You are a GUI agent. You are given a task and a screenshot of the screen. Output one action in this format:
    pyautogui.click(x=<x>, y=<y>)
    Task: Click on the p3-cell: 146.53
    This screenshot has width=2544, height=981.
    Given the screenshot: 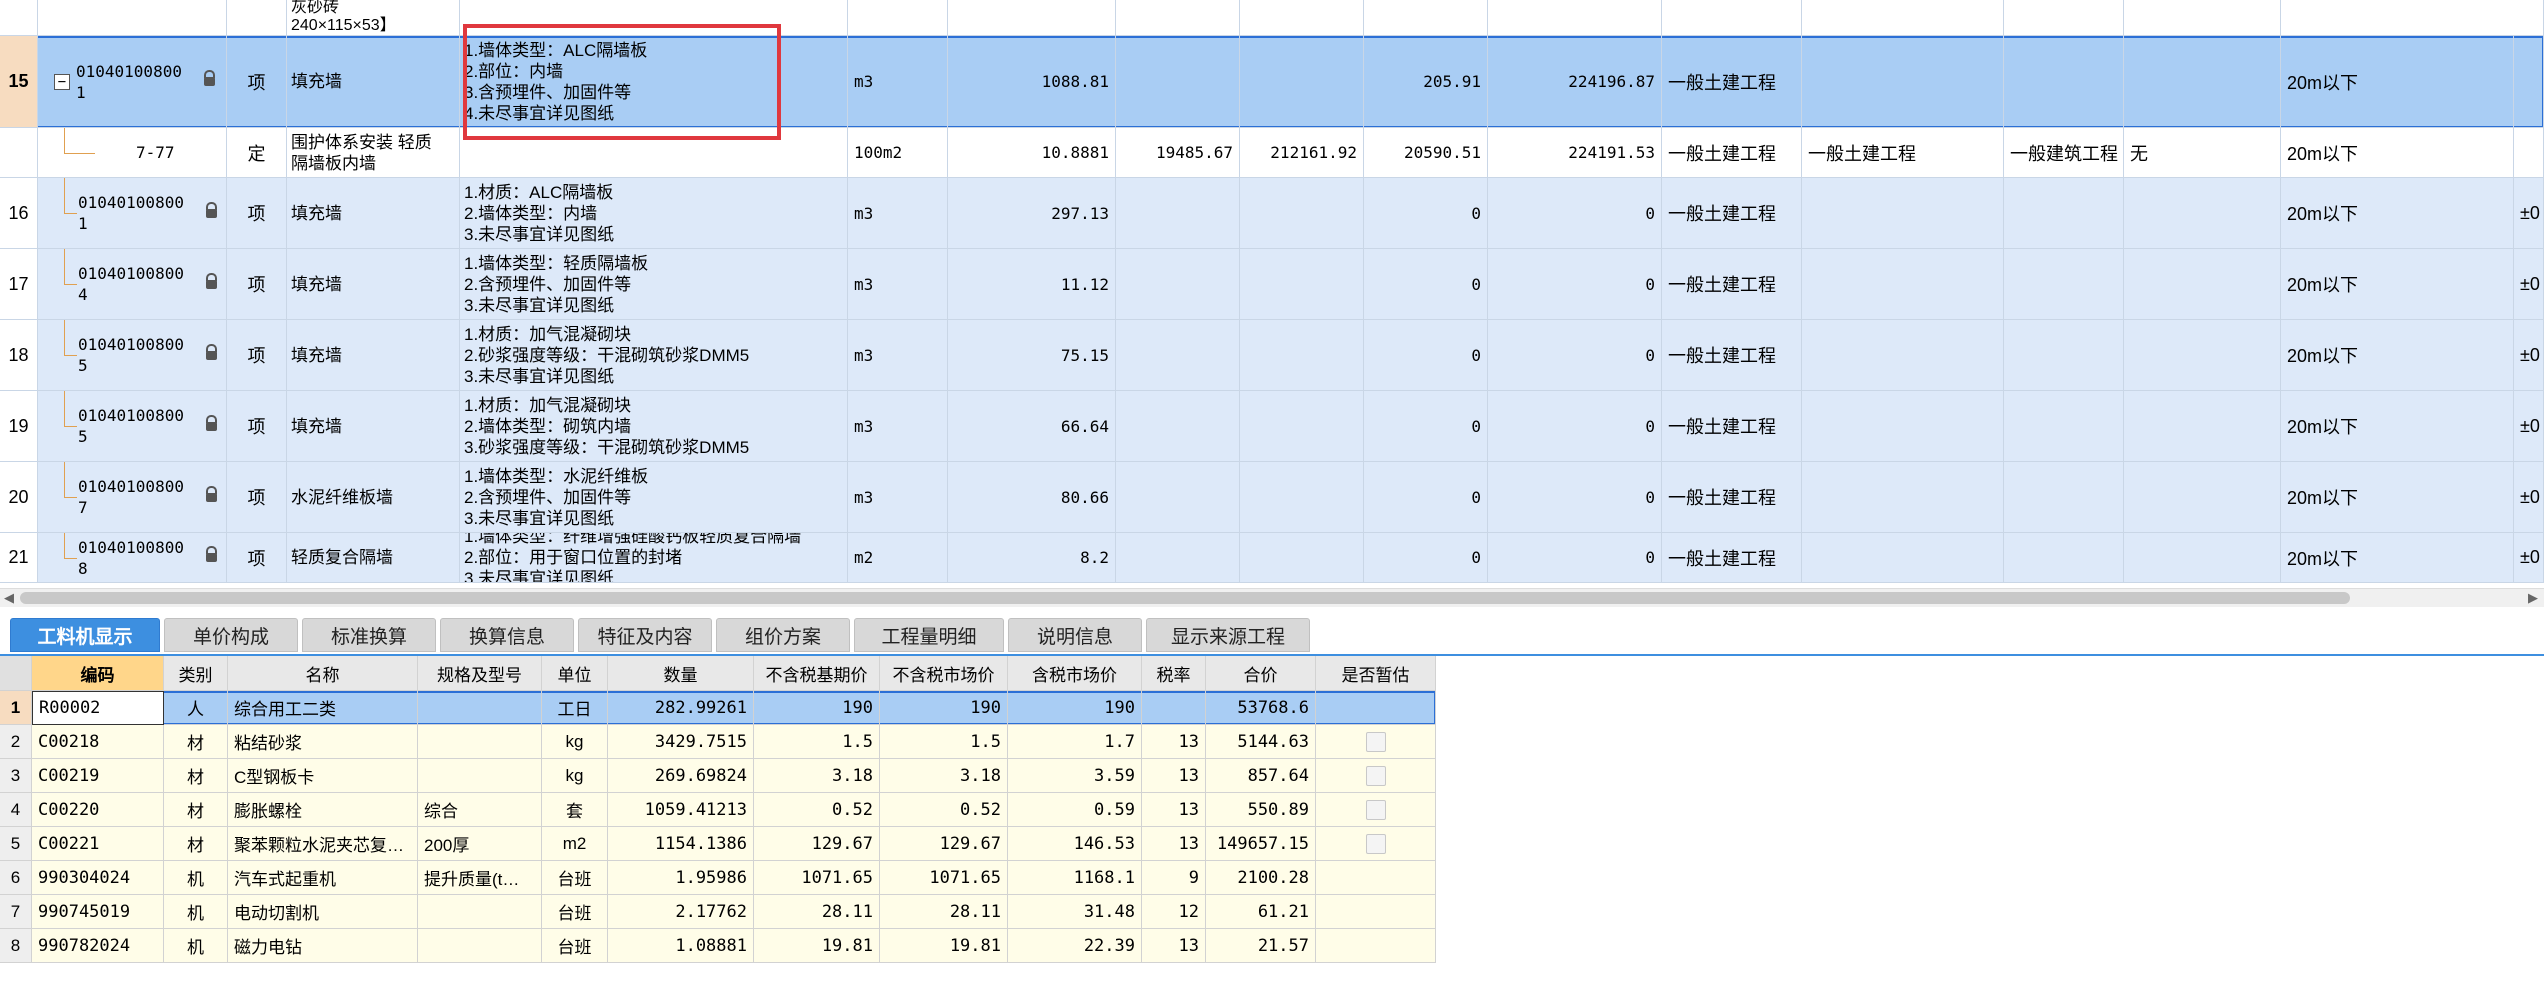 What is the action you would take?
    pyautogui.click(x=1075, y=844)
    